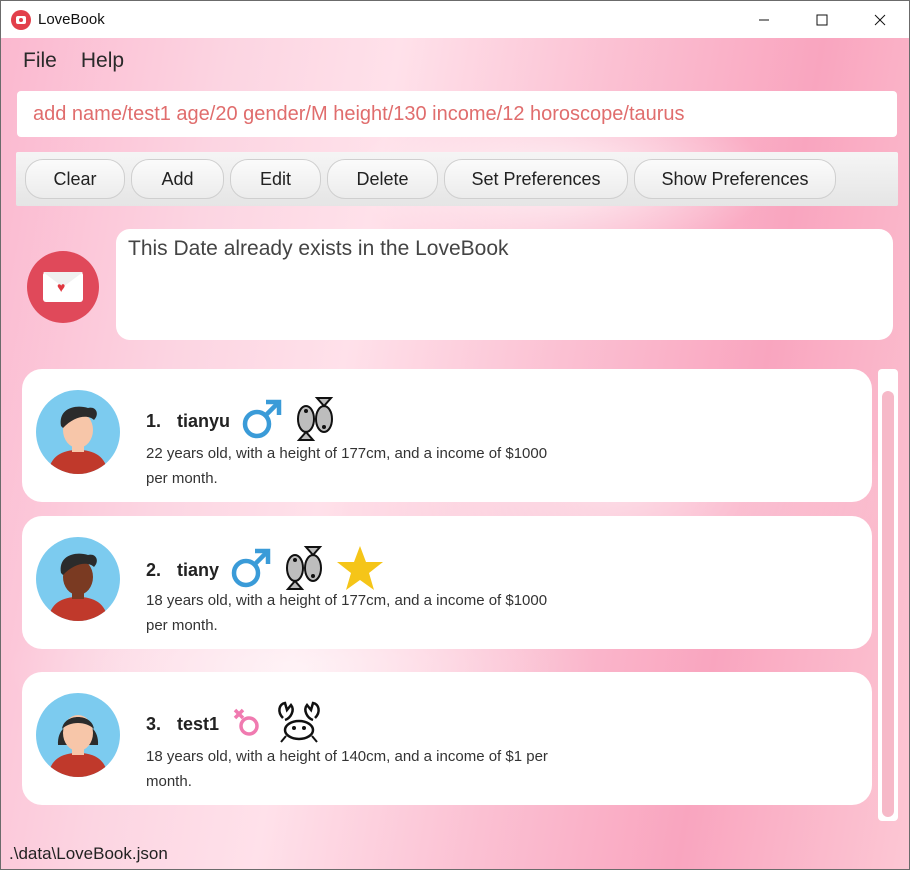 This screenshot has width=910, height=870. What do you see at coordinates (262, 421) in the screenshot?
I see `male-gender-icon` at bounding box center [262, 421].